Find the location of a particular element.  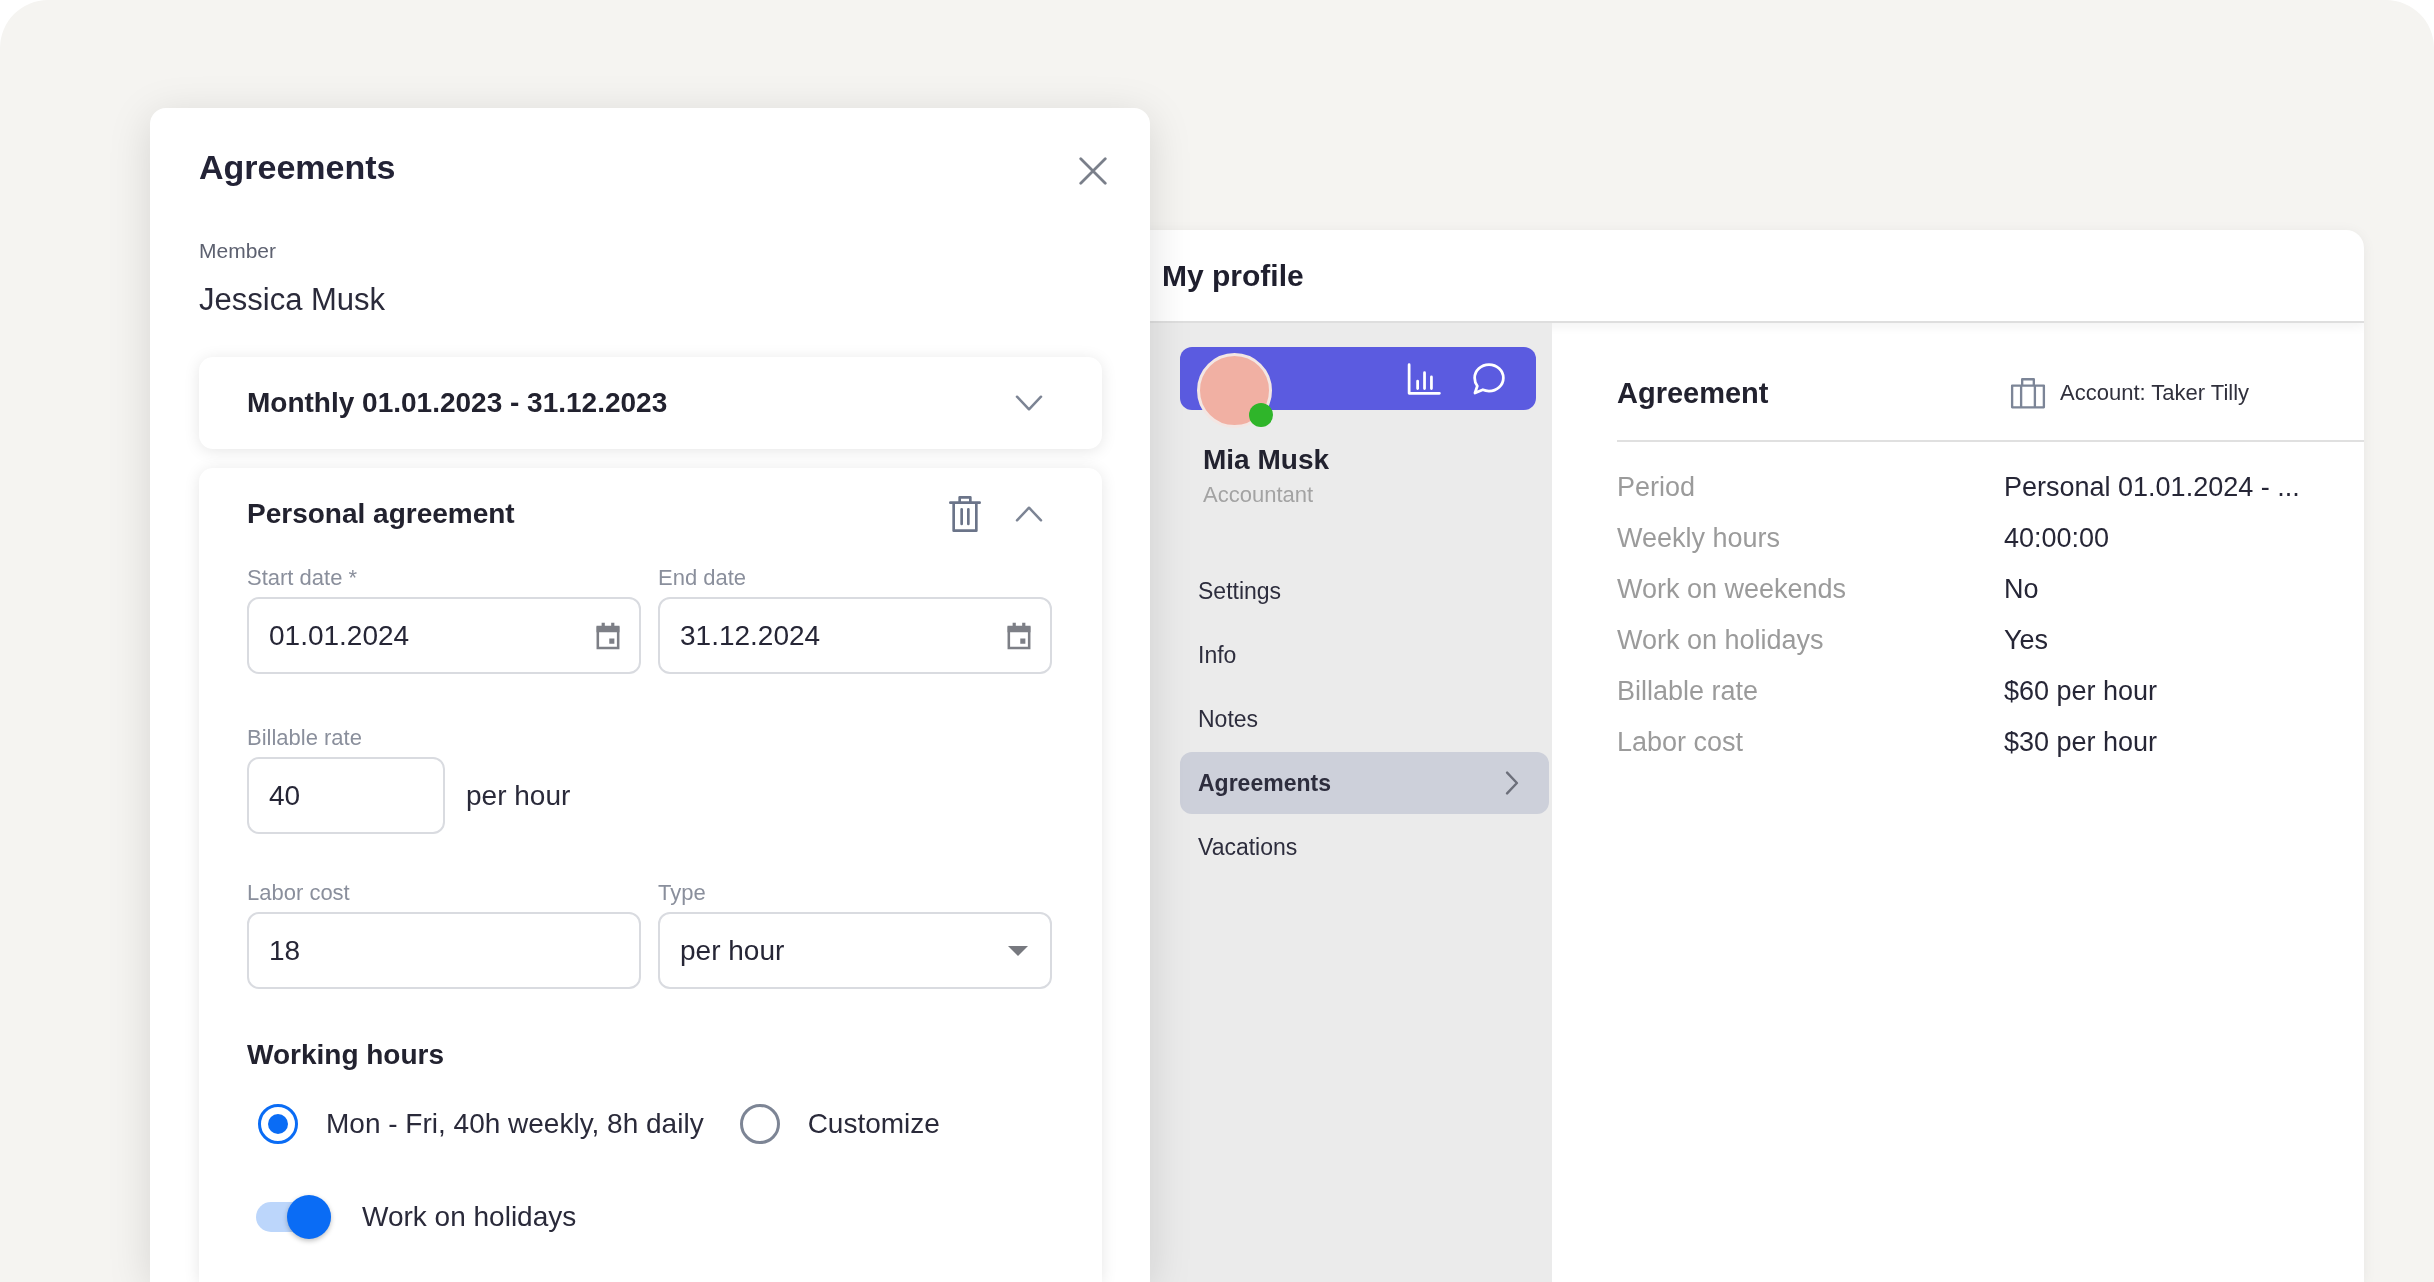

nav-item: Agreements is located at coordinates (1364, 783).